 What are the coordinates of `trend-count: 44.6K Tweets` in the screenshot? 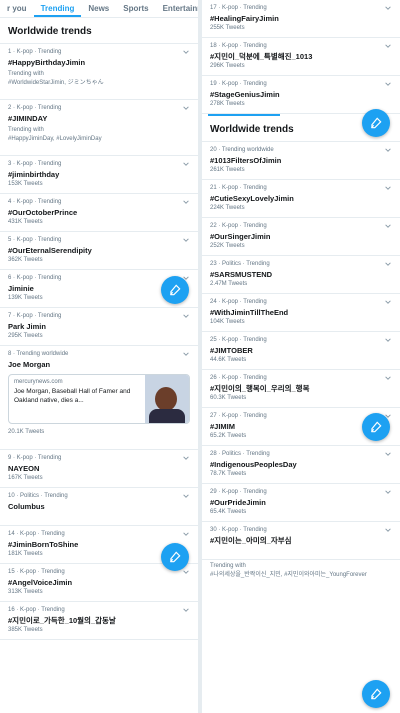 It's located at (228, 360).